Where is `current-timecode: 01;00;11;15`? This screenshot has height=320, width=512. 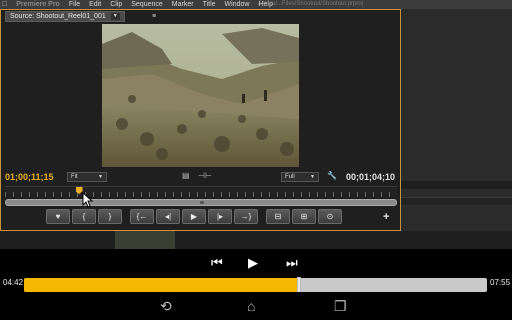
current-timecode: 01;00;11;15 is located at coordinates (29, 177).